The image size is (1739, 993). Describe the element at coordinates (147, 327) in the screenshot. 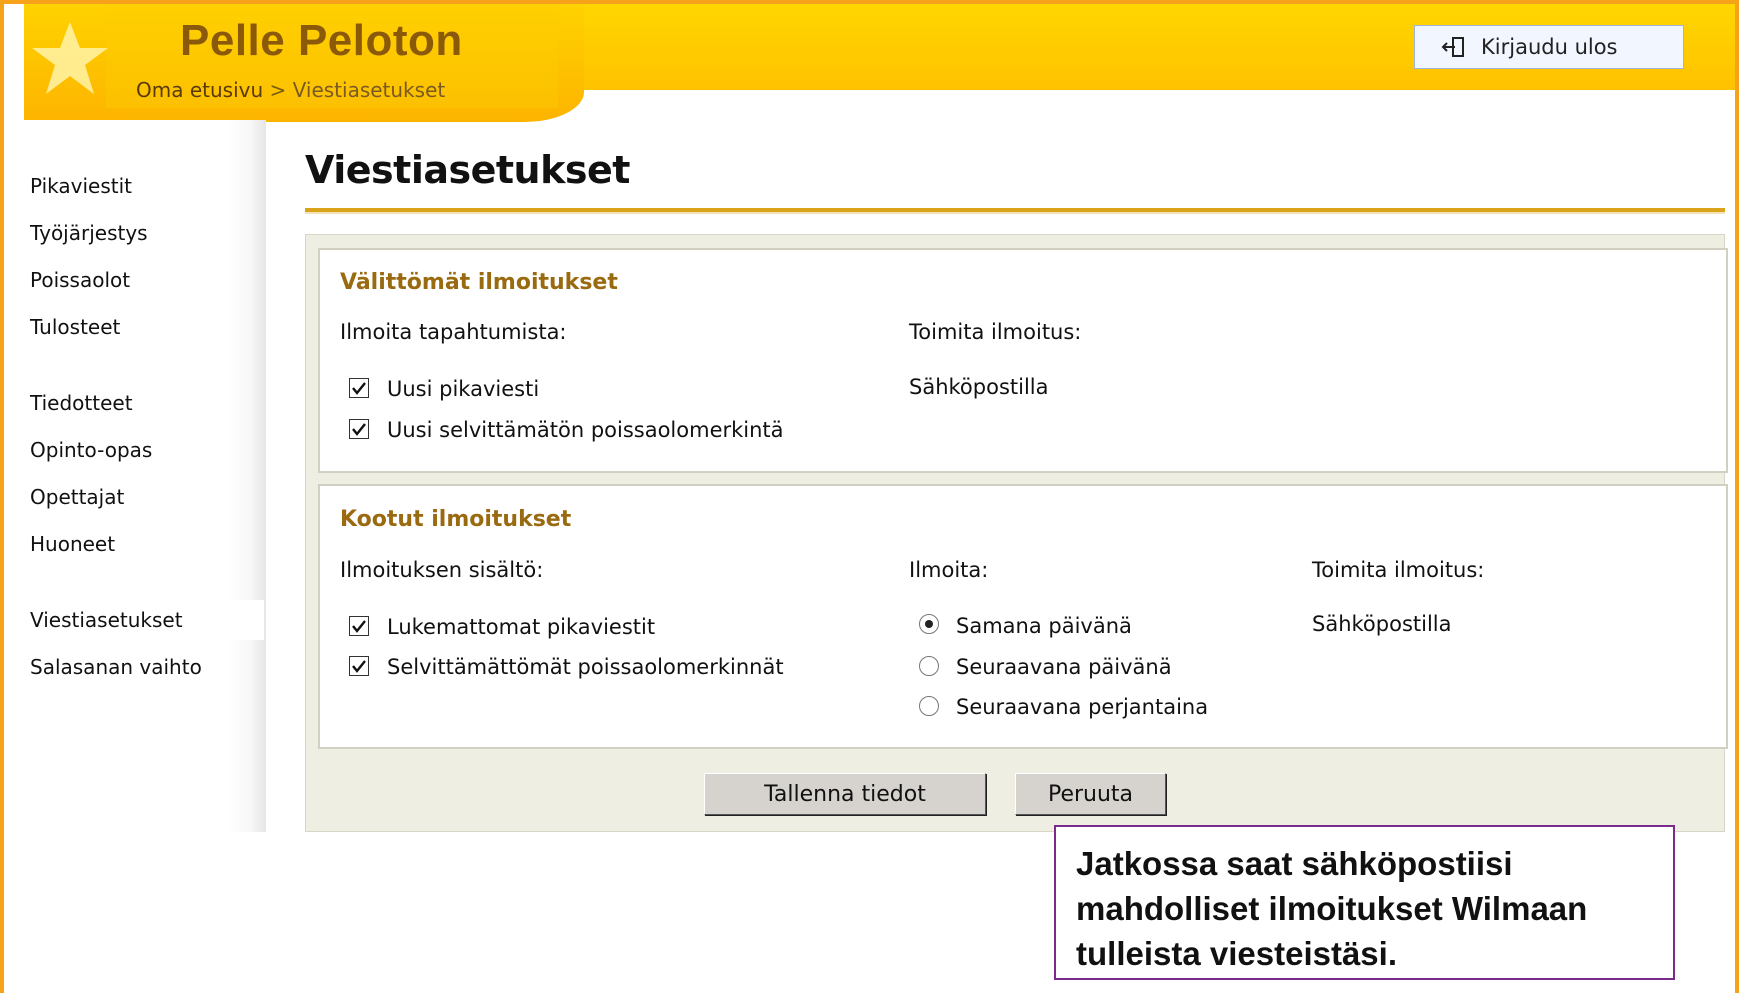

I see `sidebar-item-tulosteet: Tulosteet` at that location.